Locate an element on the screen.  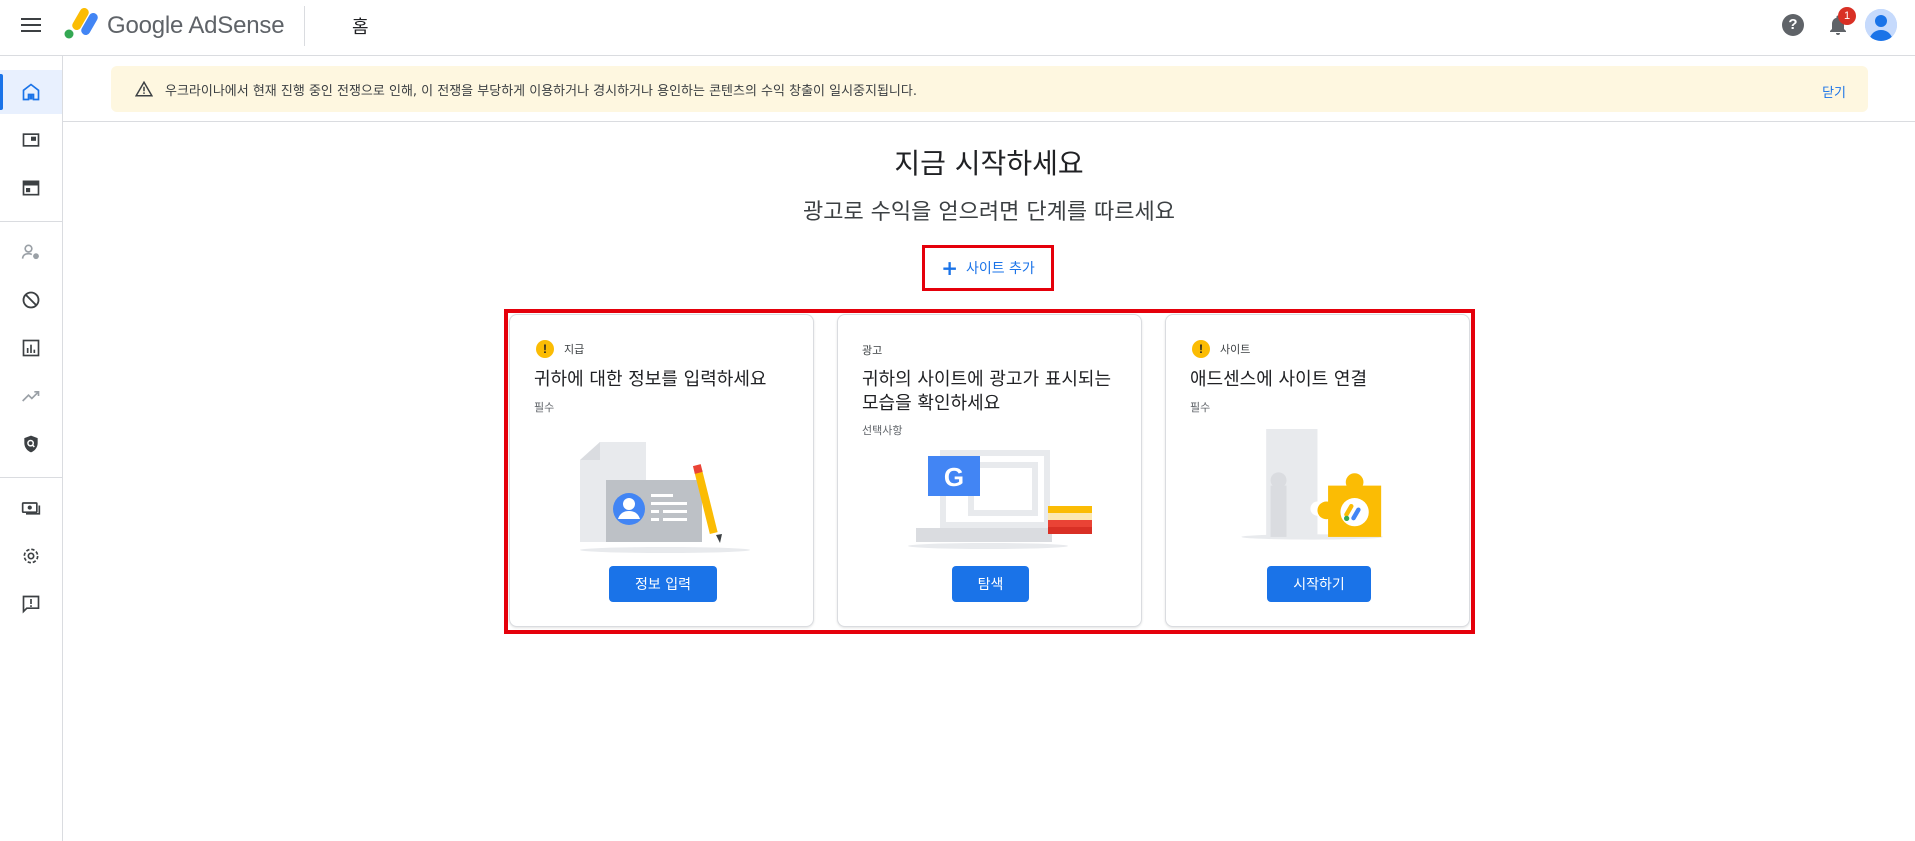
id-card-illustration is located at coordinates (665, 497).